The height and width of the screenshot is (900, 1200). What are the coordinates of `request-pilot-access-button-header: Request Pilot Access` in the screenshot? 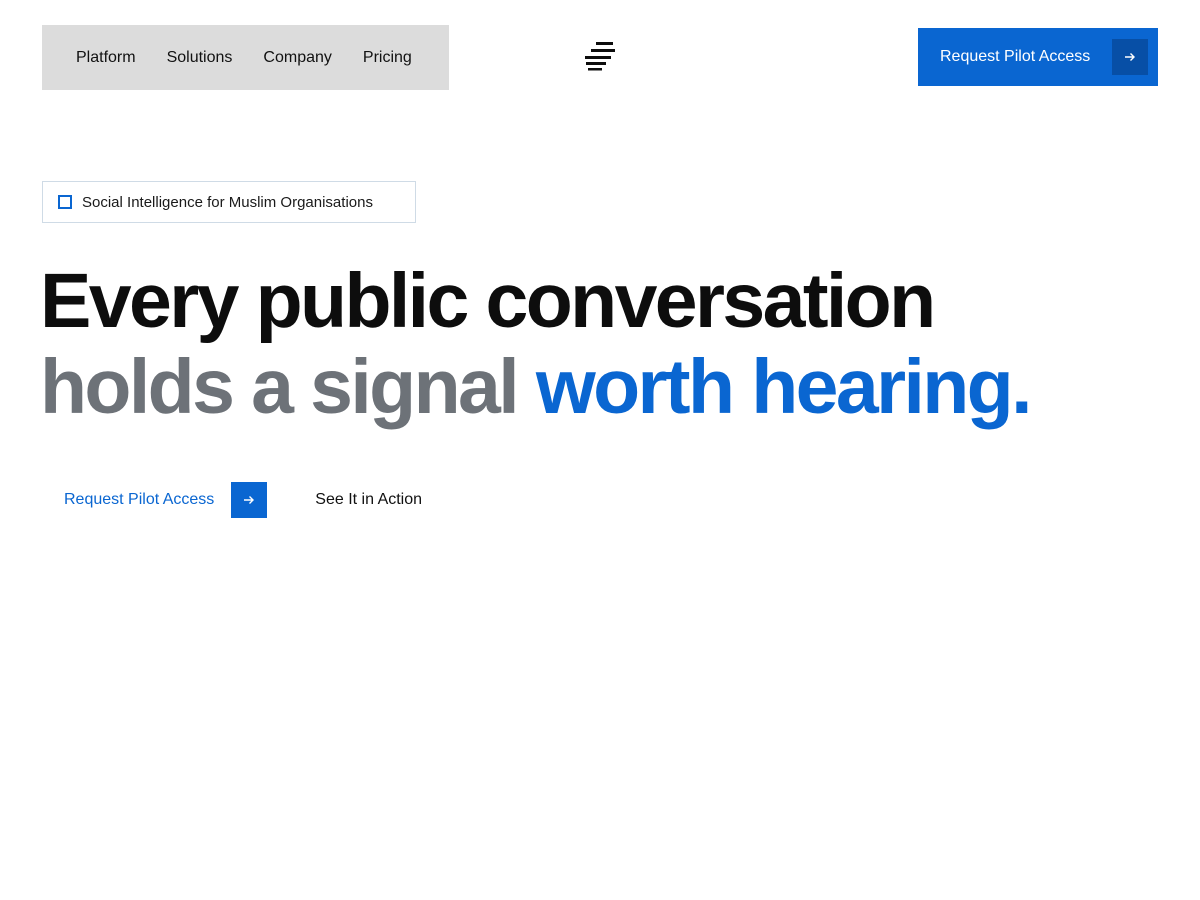 It's located at (1038, 57).